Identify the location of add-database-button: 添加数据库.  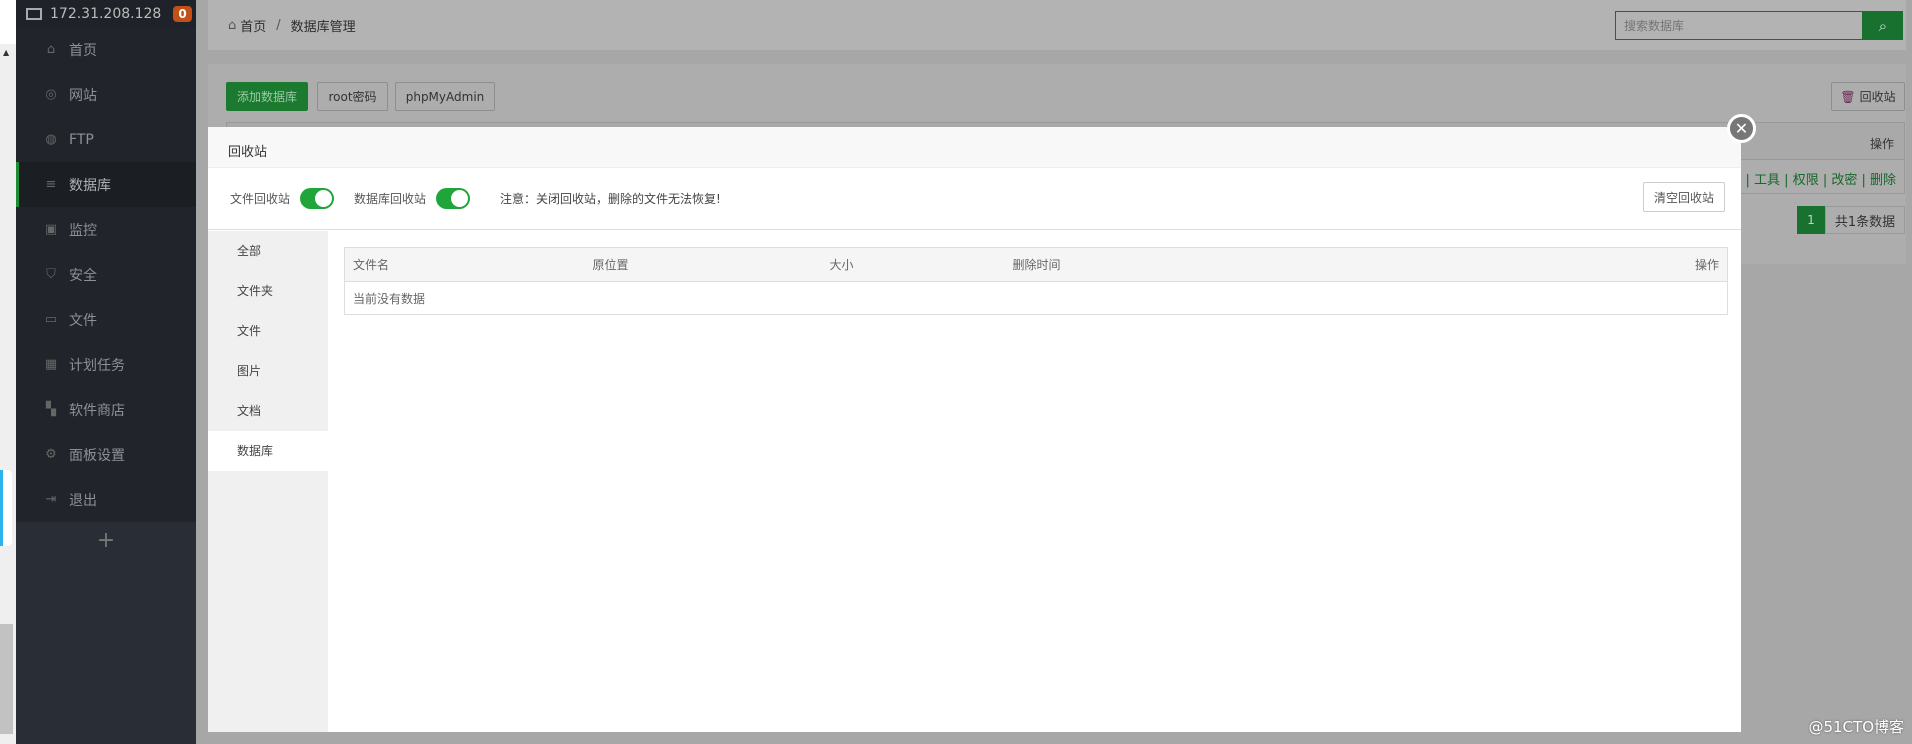
(267, 96).